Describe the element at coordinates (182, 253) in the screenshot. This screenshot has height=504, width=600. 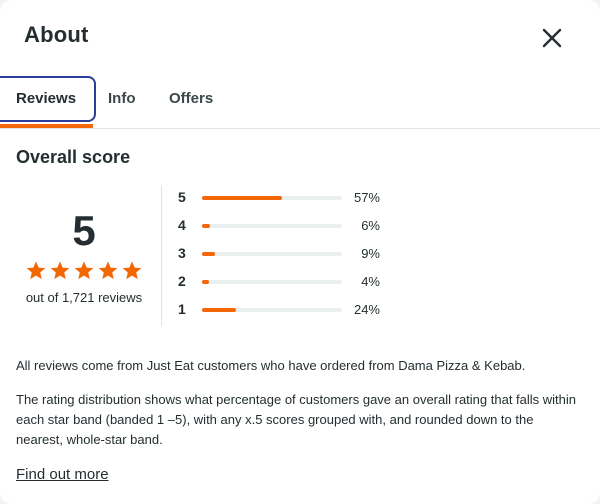
I see `distribution-star-label: 3` at that location.